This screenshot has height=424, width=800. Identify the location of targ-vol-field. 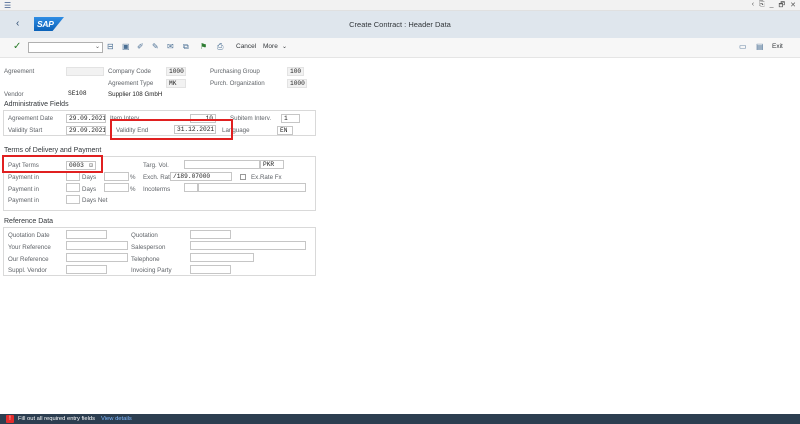
(222, 164).